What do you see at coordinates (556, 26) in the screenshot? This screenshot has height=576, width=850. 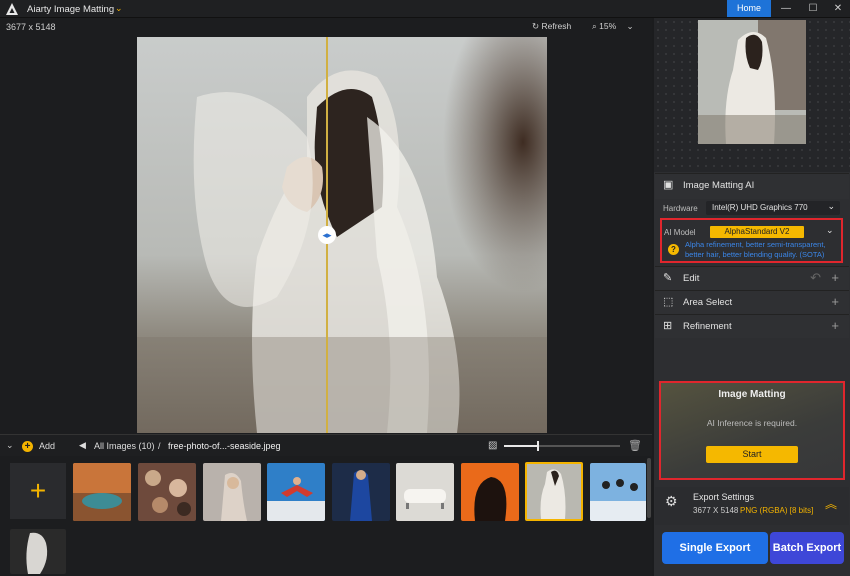 I see `refresh-label: Refresh` at bounding box center [556, 26].